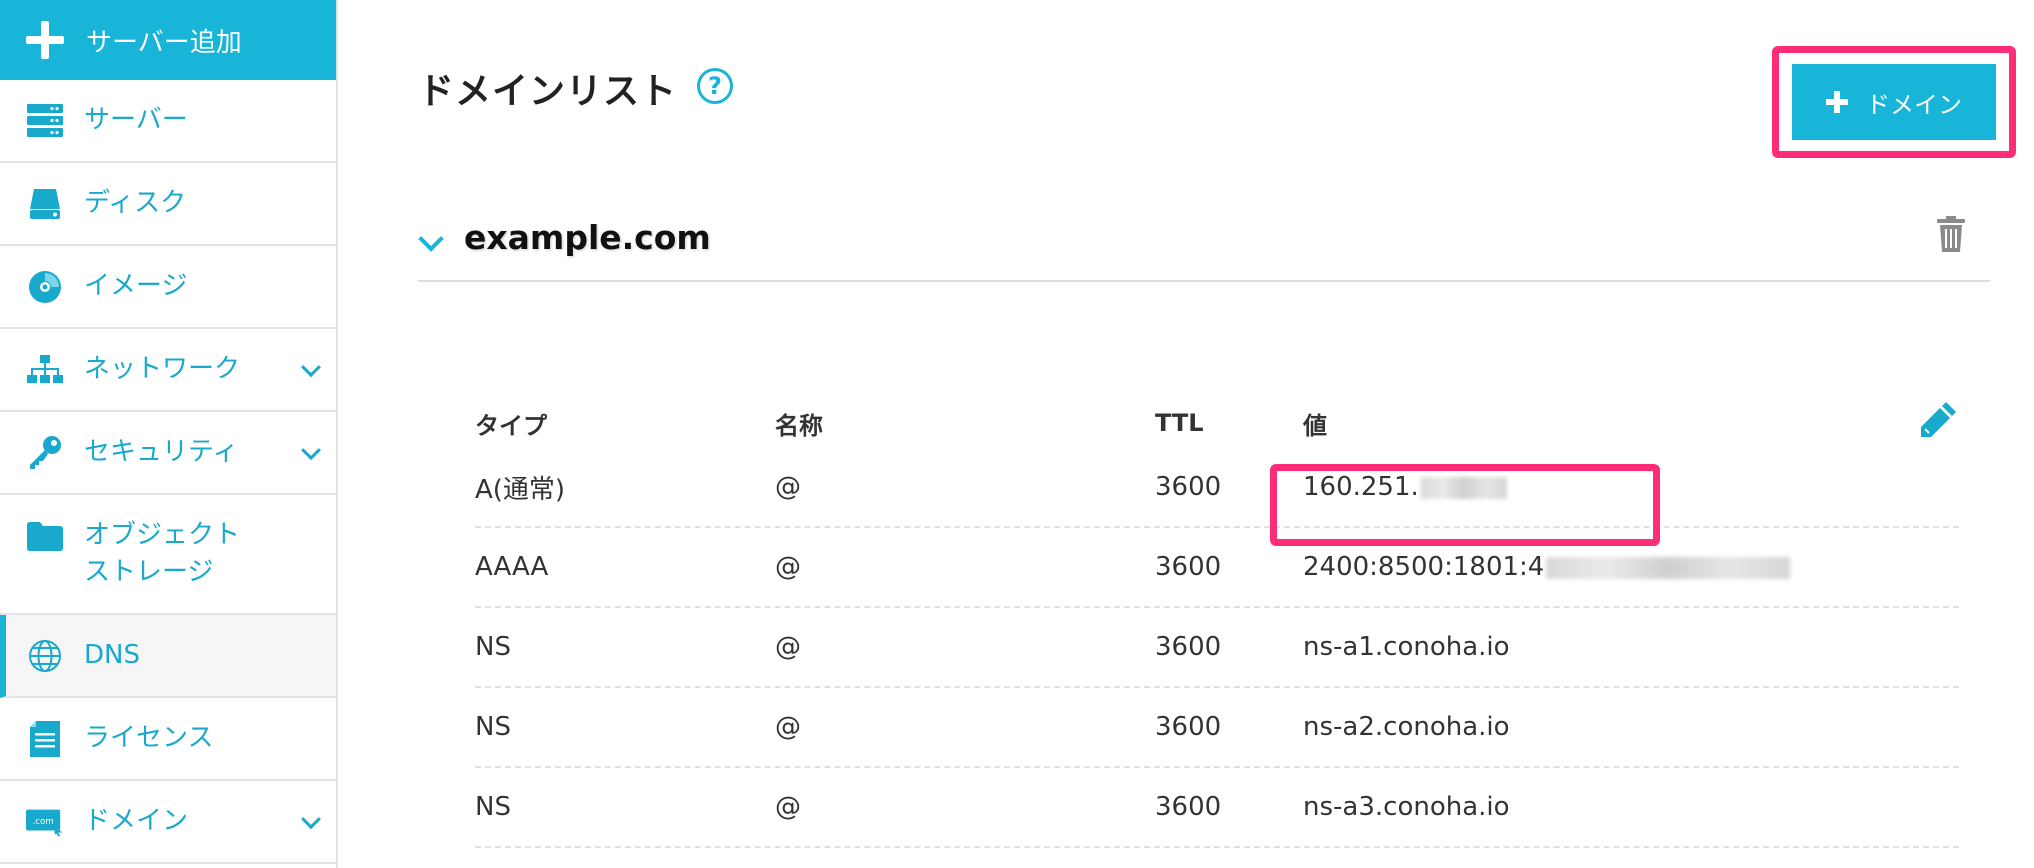 This screenshot has height=868, width=2034. I want to click on add-domain-button: ドメイン, so click(1894, 102).